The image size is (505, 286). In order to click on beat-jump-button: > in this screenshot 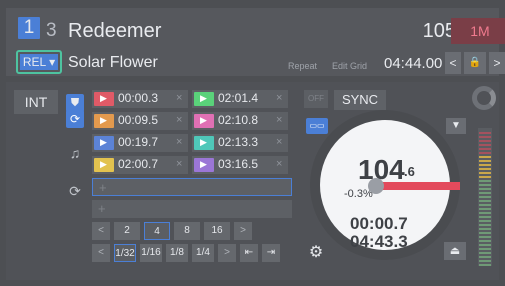, I will do `click(243, 231)`.